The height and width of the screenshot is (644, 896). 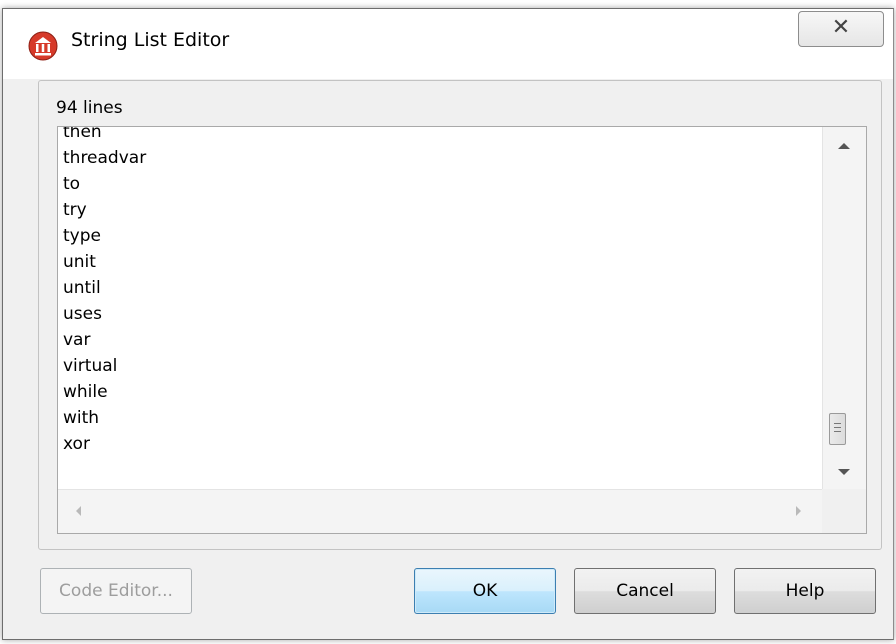 I want to click on list-line: unit, so click(x=104, y=262).